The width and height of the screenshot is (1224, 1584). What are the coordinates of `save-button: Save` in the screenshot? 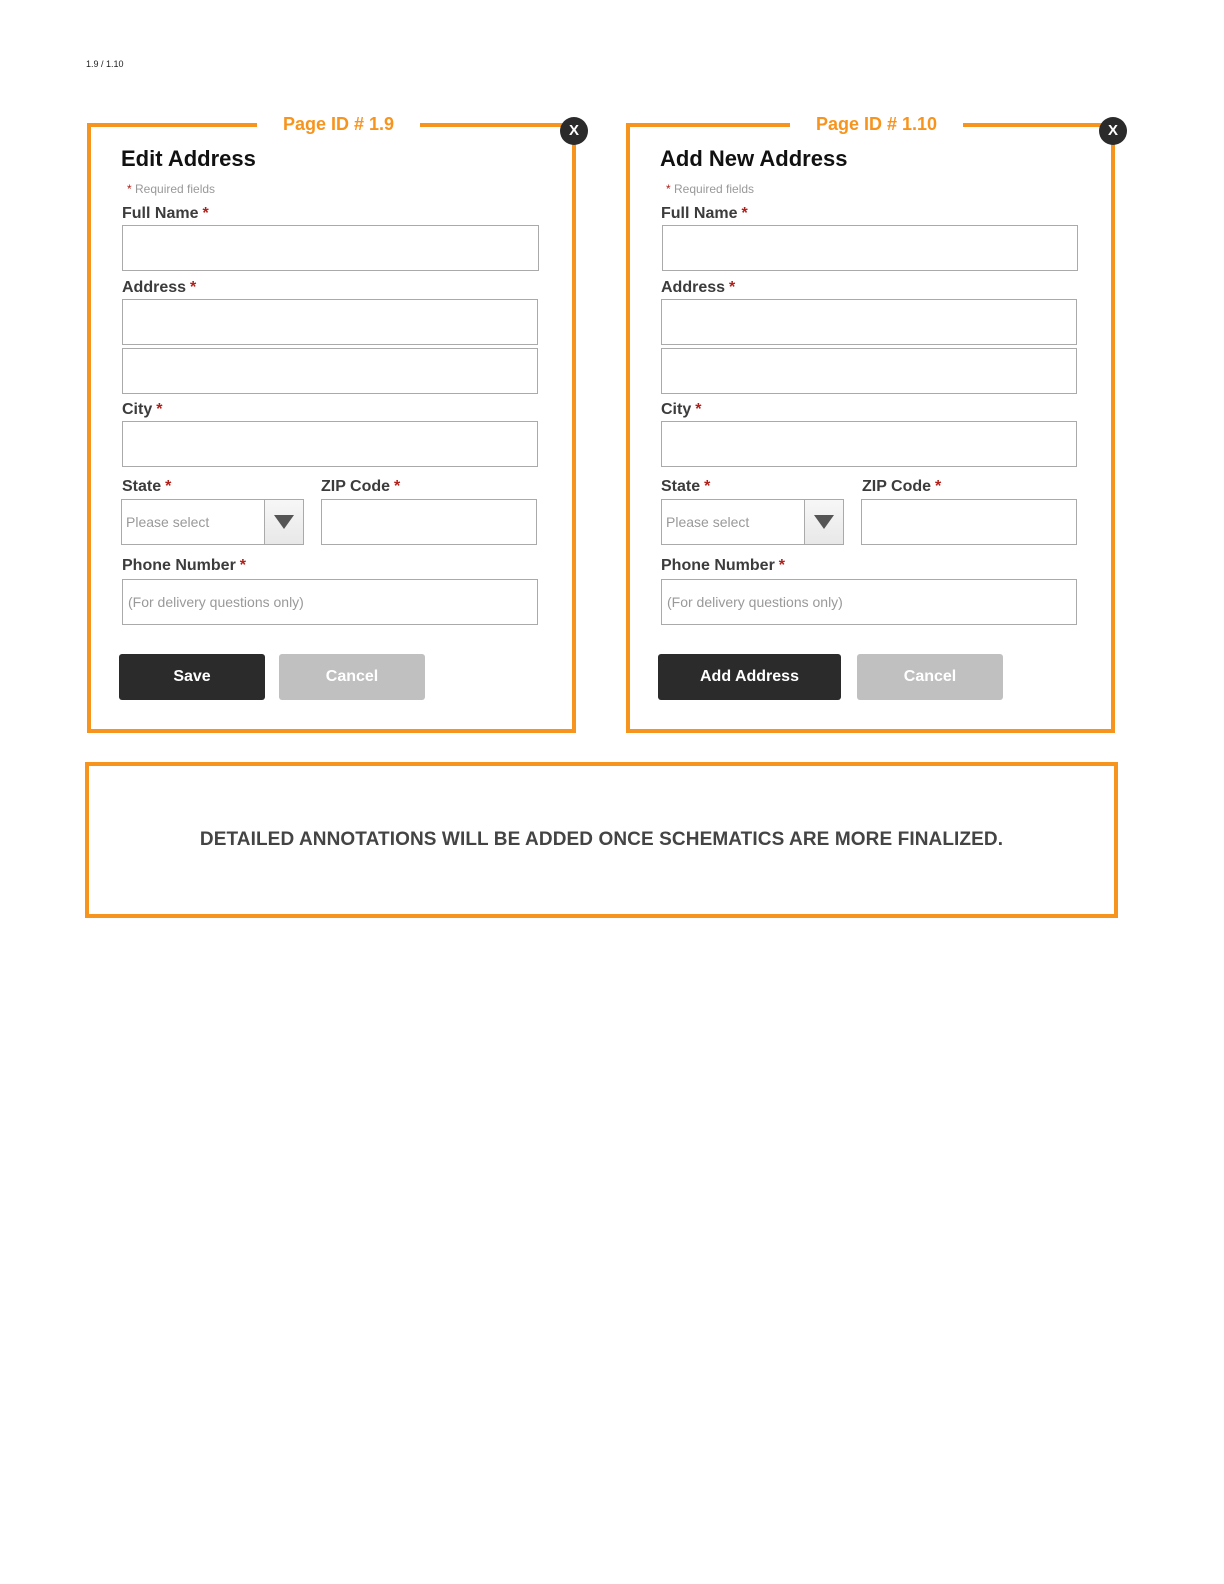 It's located at (192, 677).